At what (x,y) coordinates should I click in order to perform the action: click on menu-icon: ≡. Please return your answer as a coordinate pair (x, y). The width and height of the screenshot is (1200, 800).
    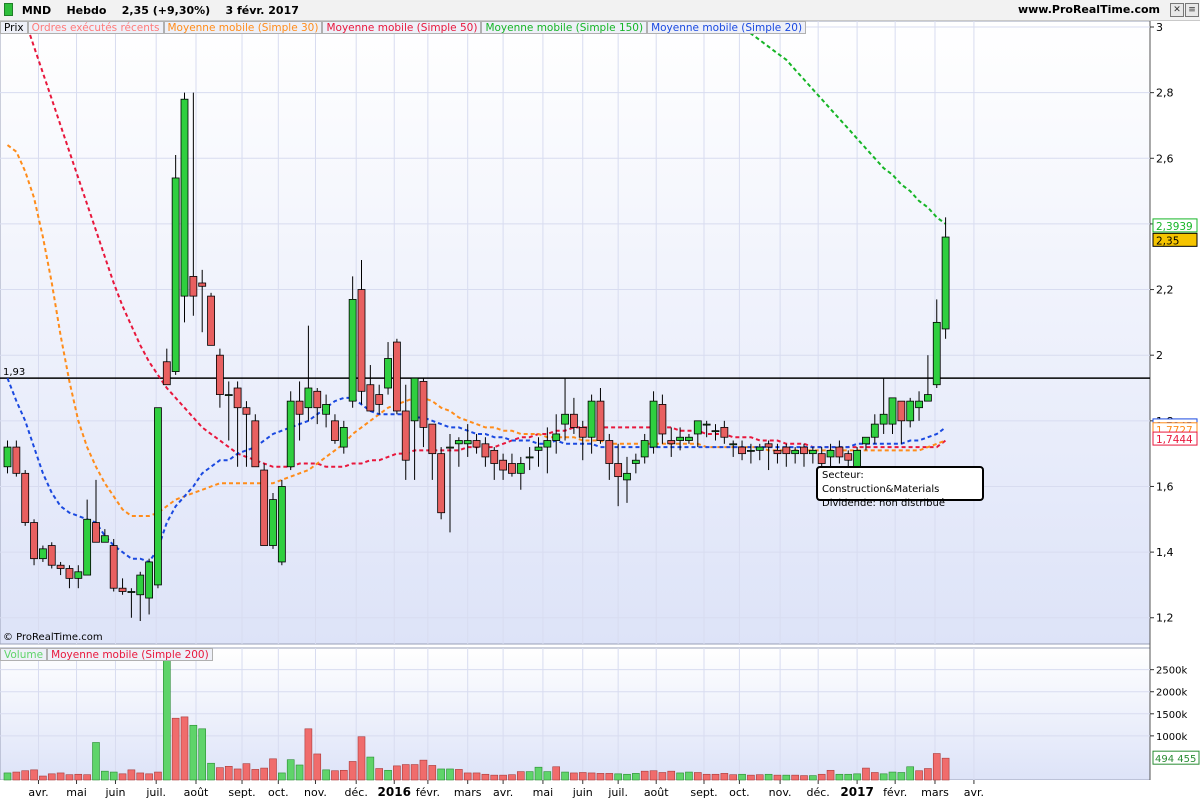
    Looking at the image, I should click on (1192, 10).